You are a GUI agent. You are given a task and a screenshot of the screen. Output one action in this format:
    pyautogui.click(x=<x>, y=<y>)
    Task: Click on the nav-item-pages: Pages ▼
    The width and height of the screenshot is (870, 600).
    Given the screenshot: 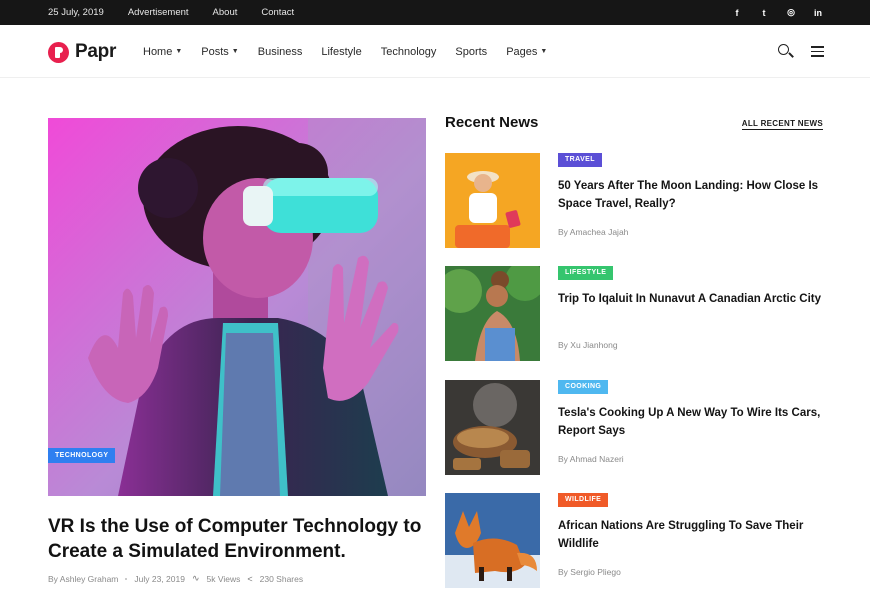 What is the action you would take?
    pyautogui.click(x=526, y=52)
    